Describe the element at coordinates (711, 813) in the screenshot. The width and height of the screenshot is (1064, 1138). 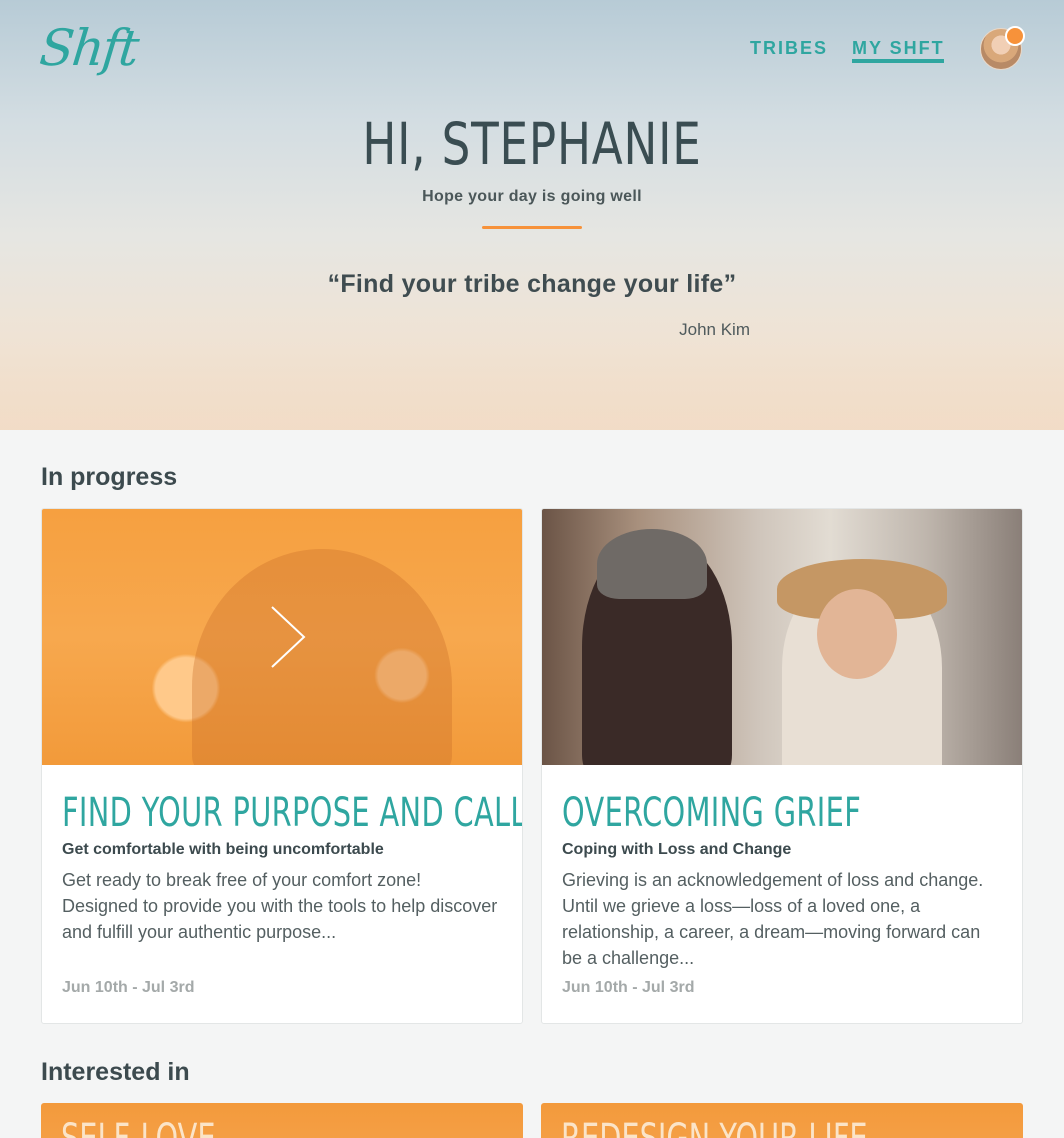
I see `course-title: OVERCOMING GRIEF` at that location.